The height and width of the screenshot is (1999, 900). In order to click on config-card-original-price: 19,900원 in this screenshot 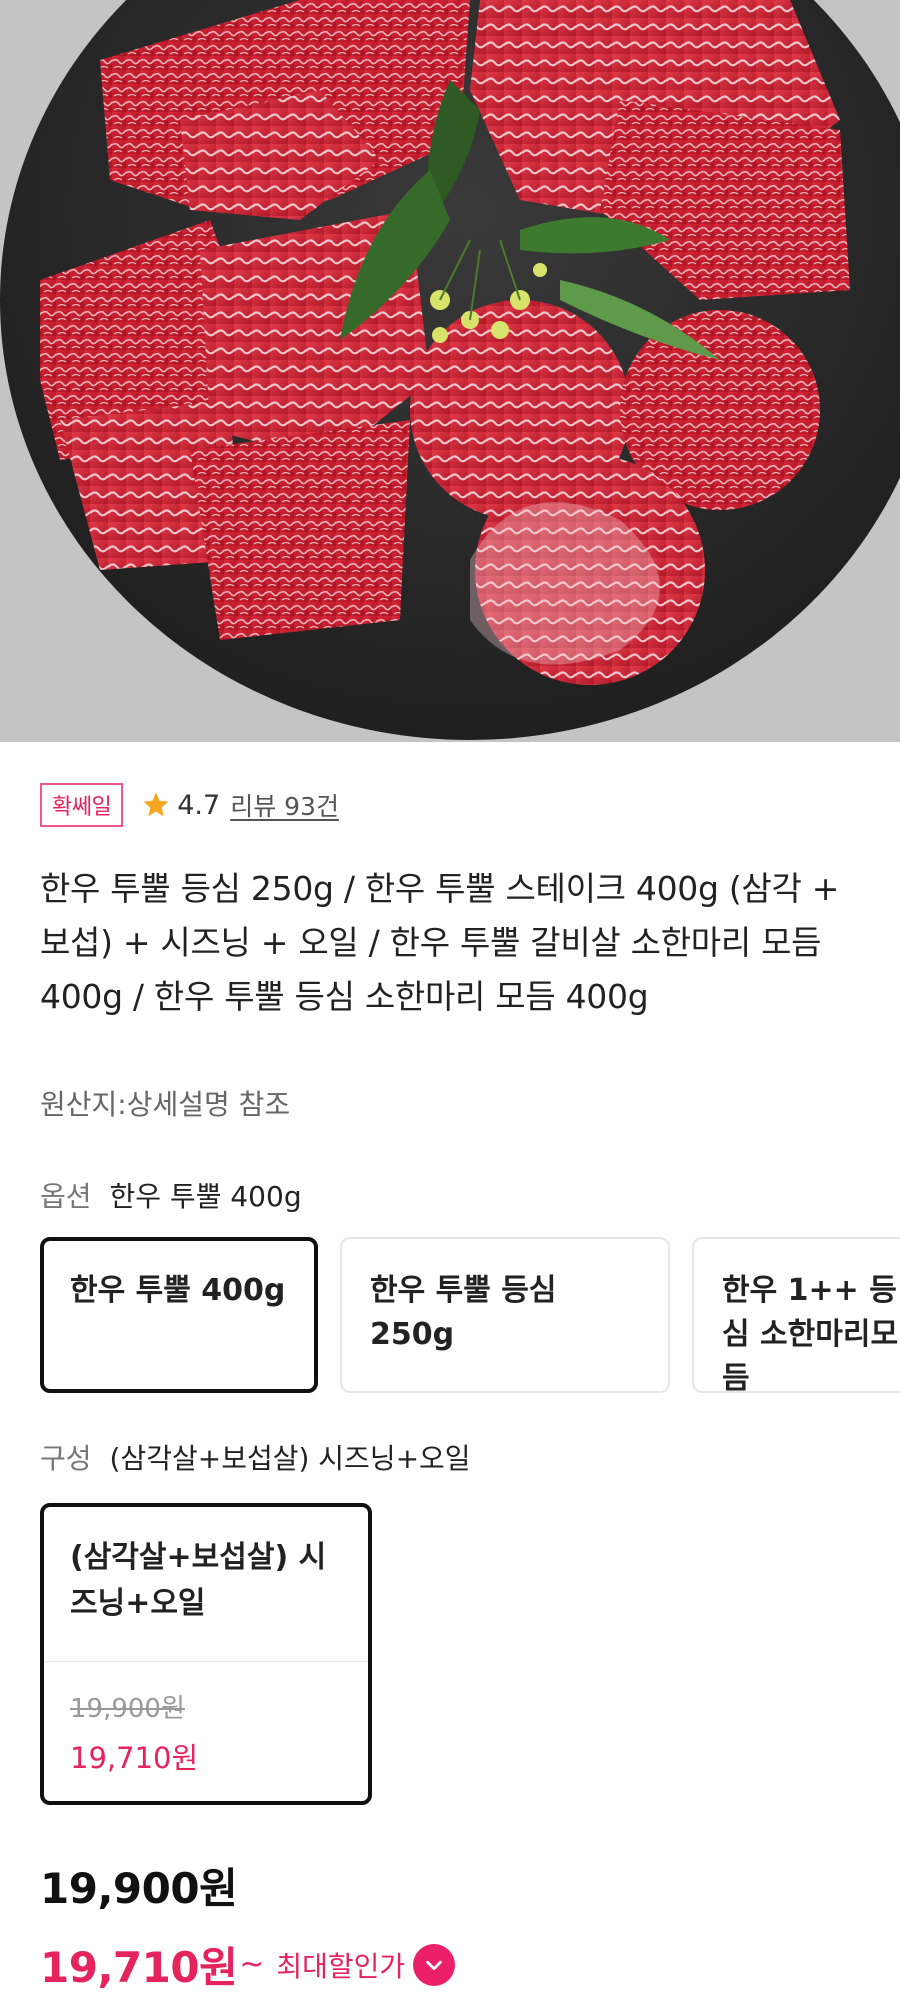, I will do `click(127, 1709)`.